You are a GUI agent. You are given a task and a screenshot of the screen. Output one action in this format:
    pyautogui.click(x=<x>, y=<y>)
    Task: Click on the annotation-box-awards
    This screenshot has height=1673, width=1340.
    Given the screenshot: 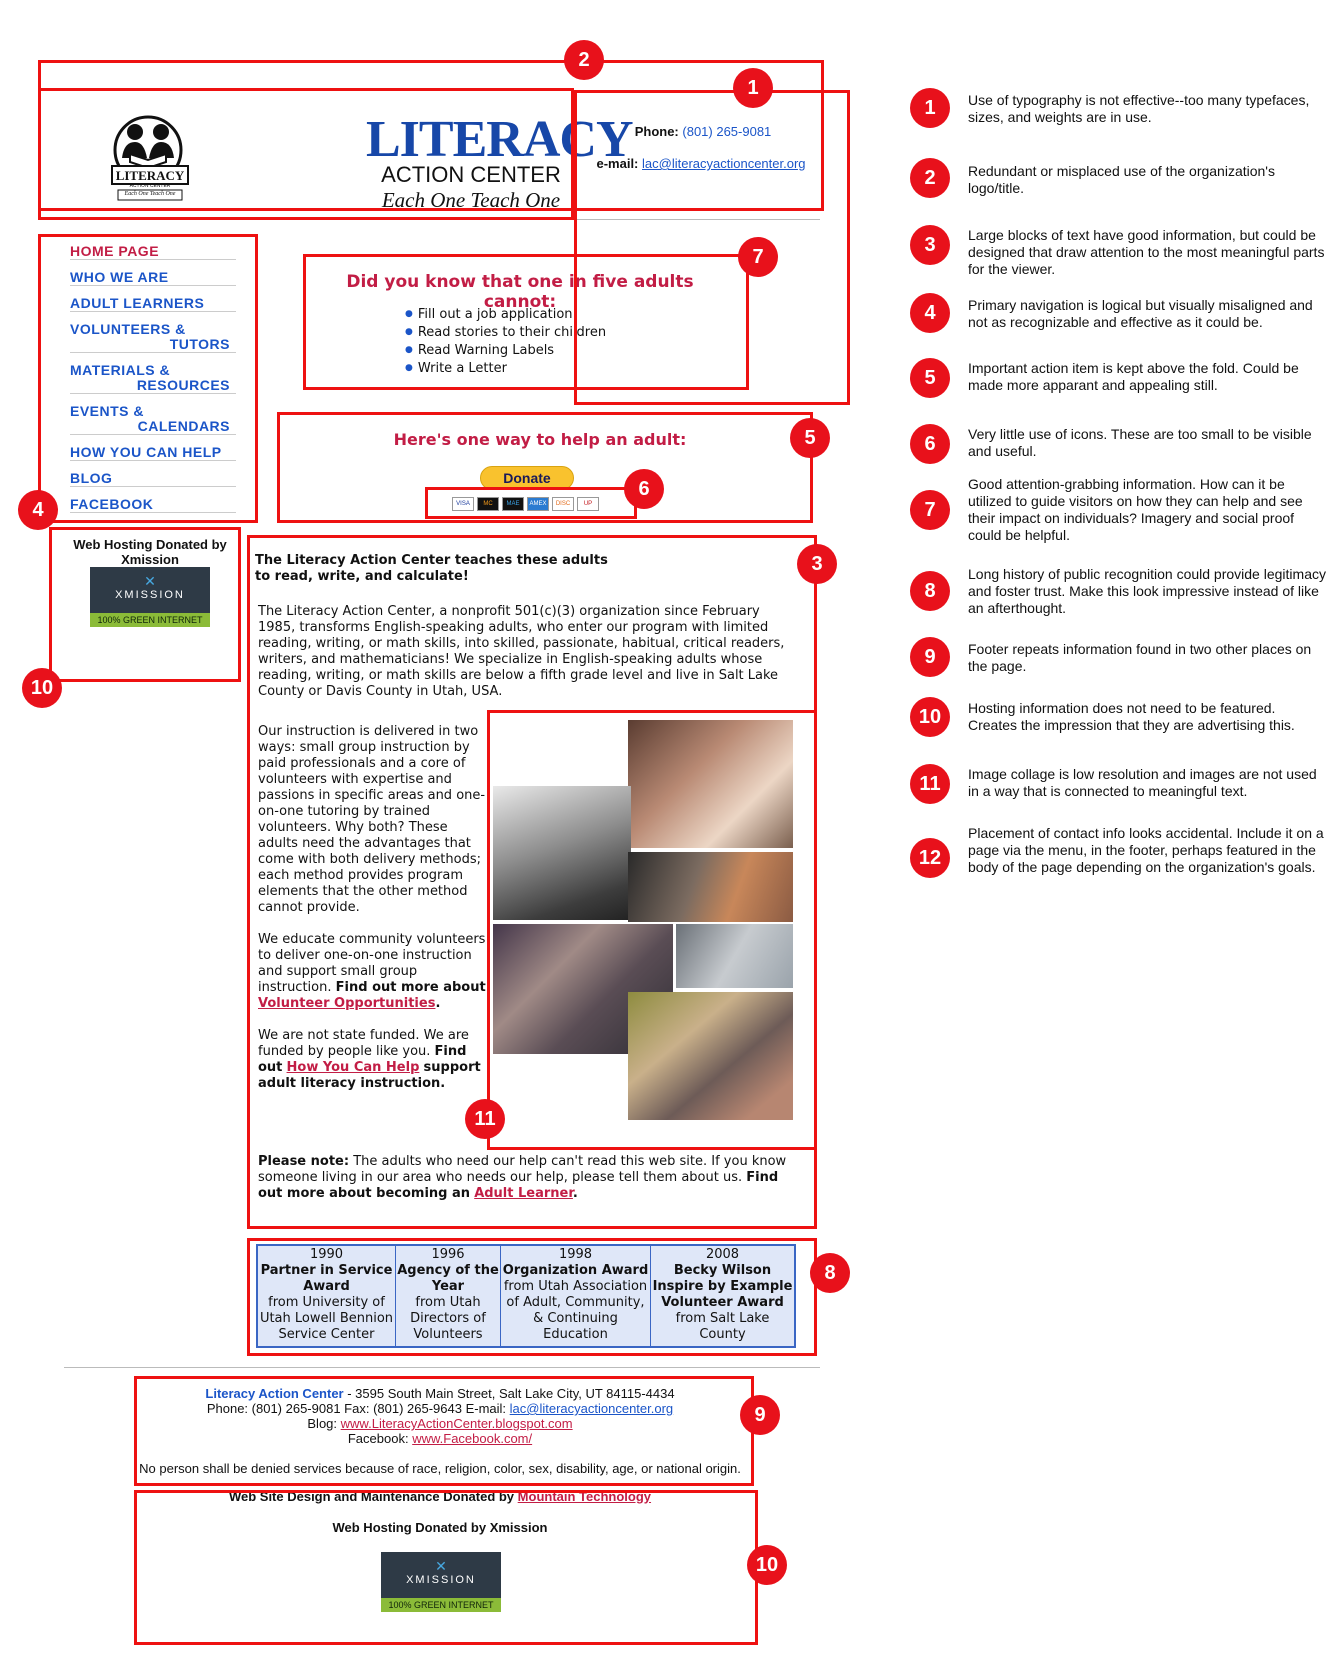 What is the action you would take?
    pyautogui.click(x=532, y=1297)
    